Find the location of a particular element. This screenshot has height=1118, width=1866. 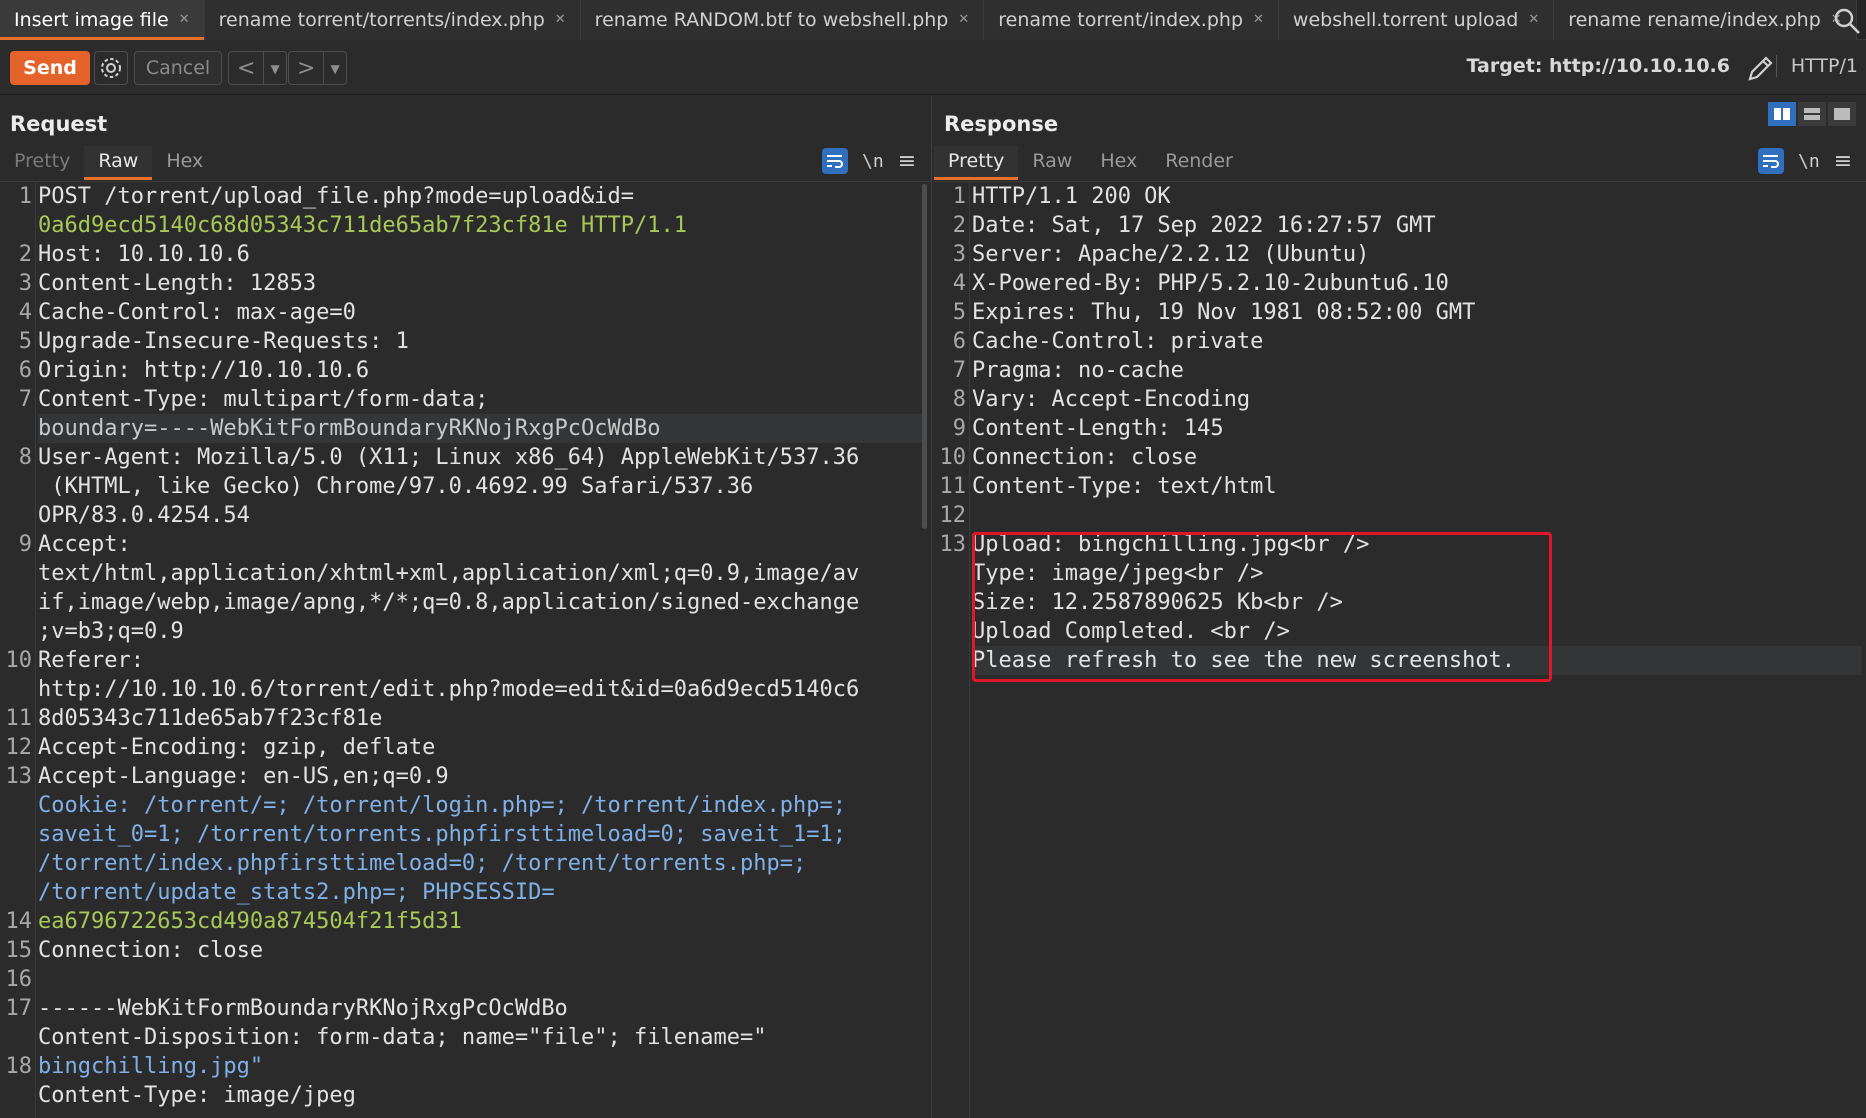

chevron-left-icon: < is located at coordinates (246, 68).